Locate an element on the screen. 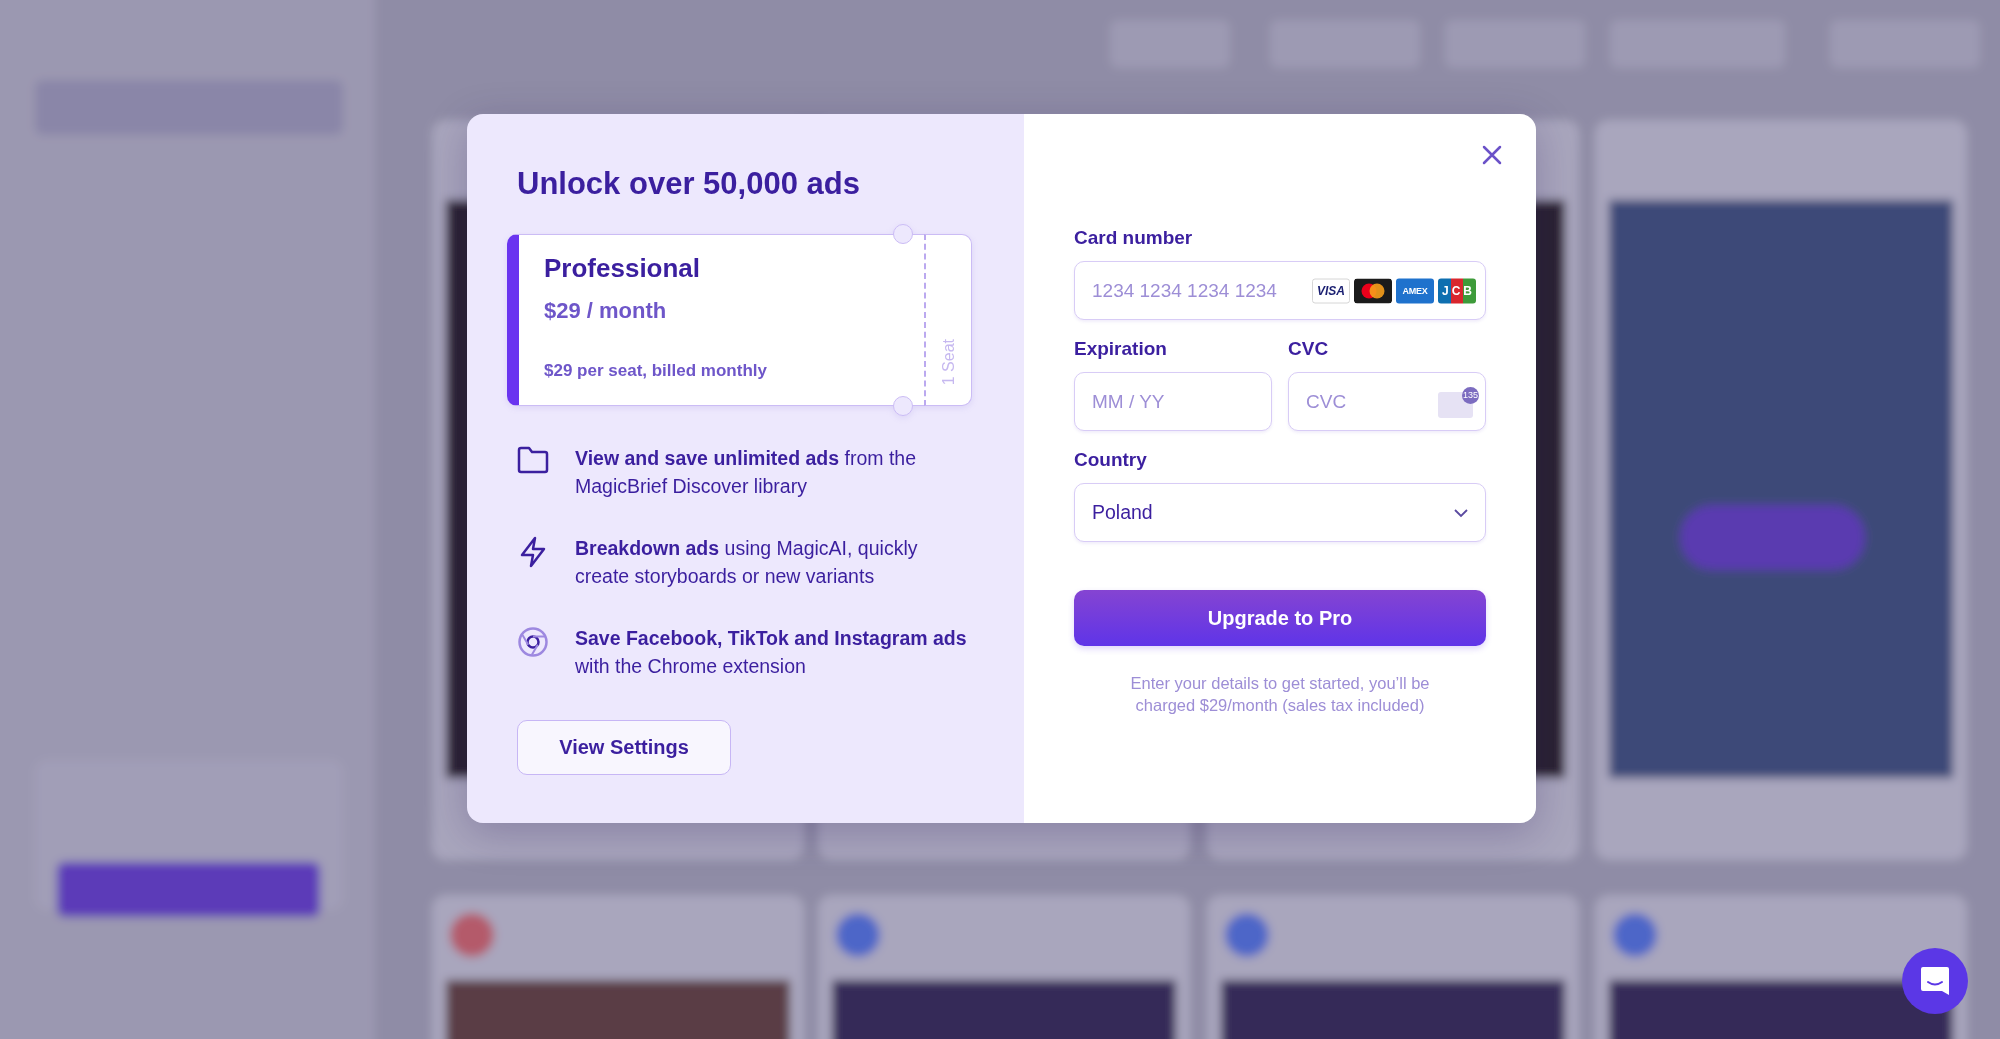 The image size is (2000, 1039). jcb-logo: JCB is located at coordinates (1457, 290).